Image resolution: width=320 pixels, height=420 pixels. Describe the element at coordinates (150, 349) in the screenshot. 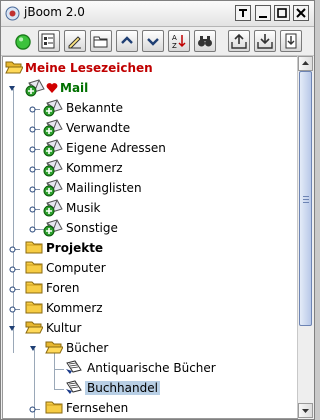

I see `tree-node-buecher: Bücher` at that location.